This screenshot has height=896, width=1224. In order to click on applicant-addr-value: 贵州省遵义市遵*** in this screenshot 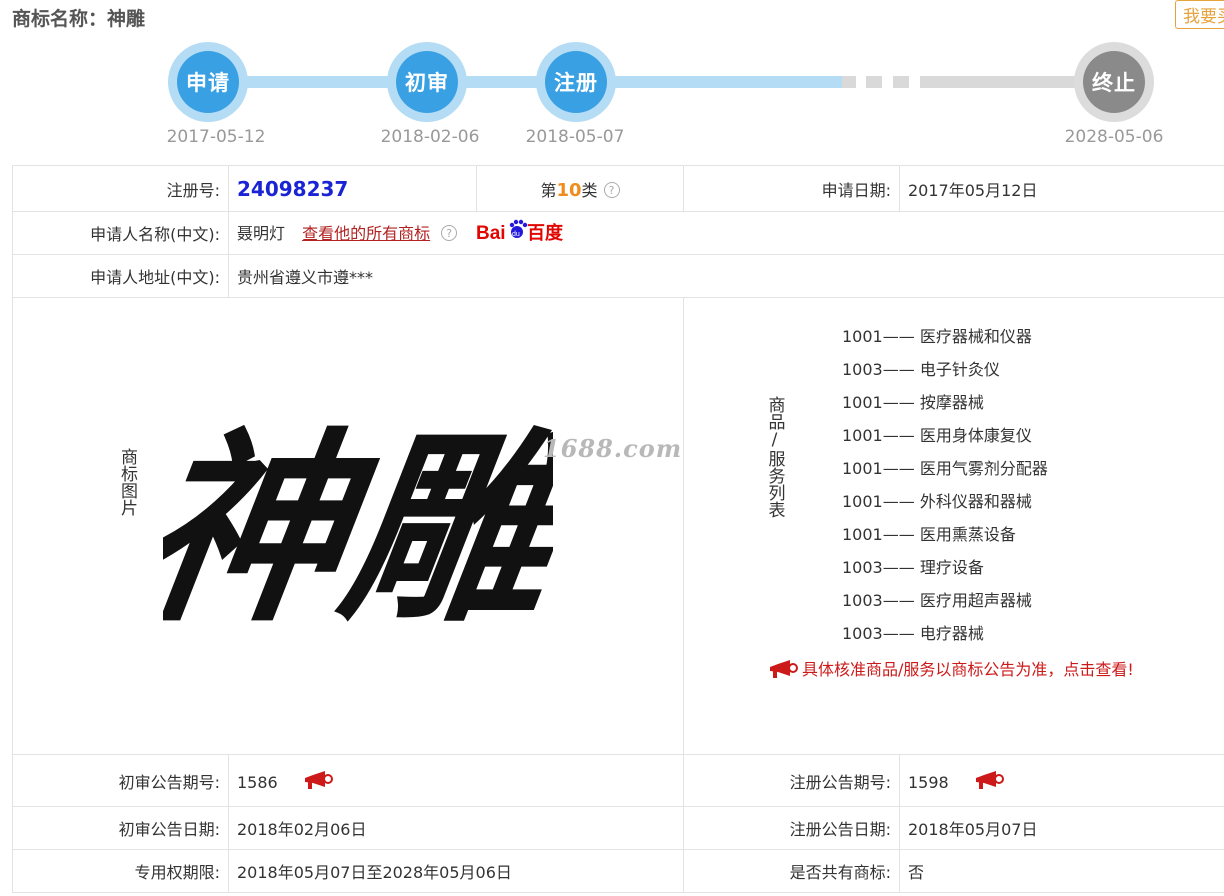, I will do `click(726, 276)`.